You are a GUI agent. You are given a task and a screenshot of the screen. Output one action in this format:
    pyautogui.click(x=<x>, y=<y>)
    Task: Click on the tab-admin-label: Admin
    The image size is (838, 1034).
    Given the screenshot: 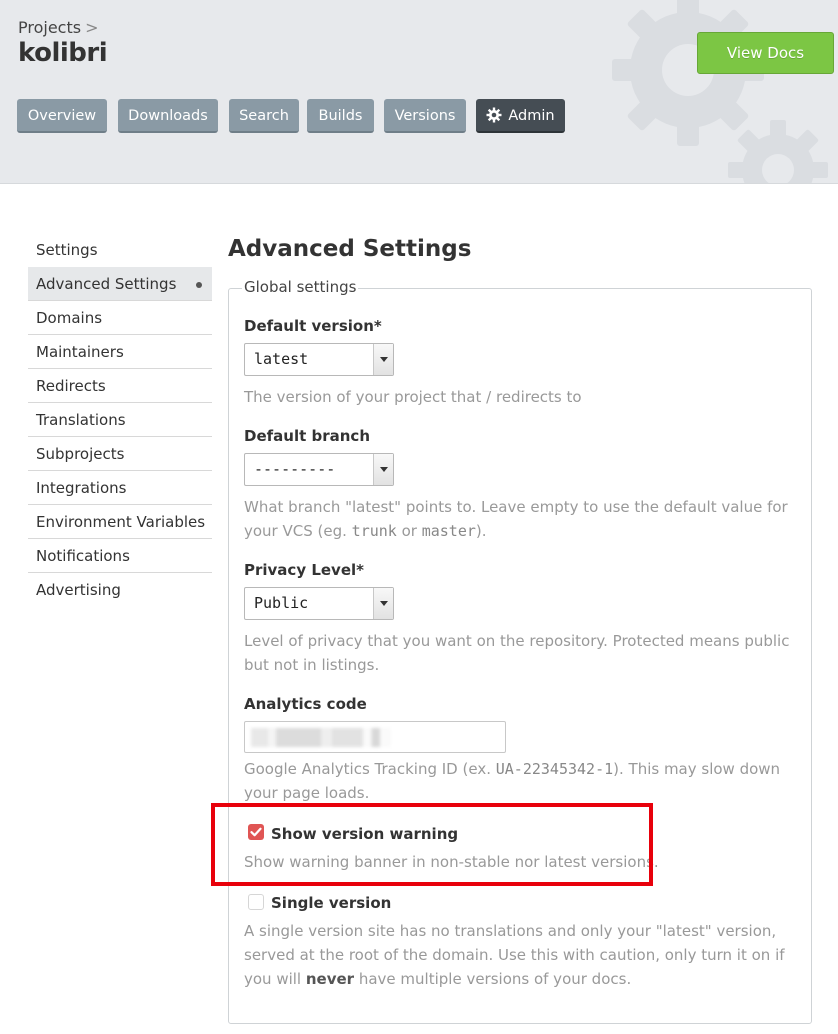 What is the action you would take?
    pyautogui.click(x=531, y=116)
    